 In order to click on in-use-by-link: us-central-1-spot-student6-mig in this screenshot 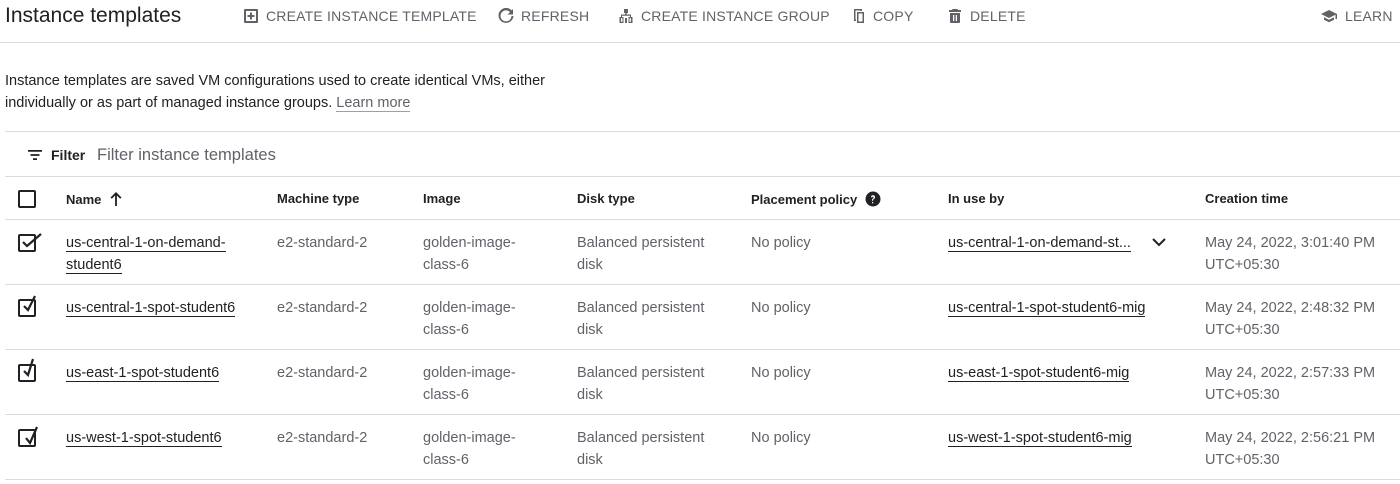, I will do `click(1047, 308)`.